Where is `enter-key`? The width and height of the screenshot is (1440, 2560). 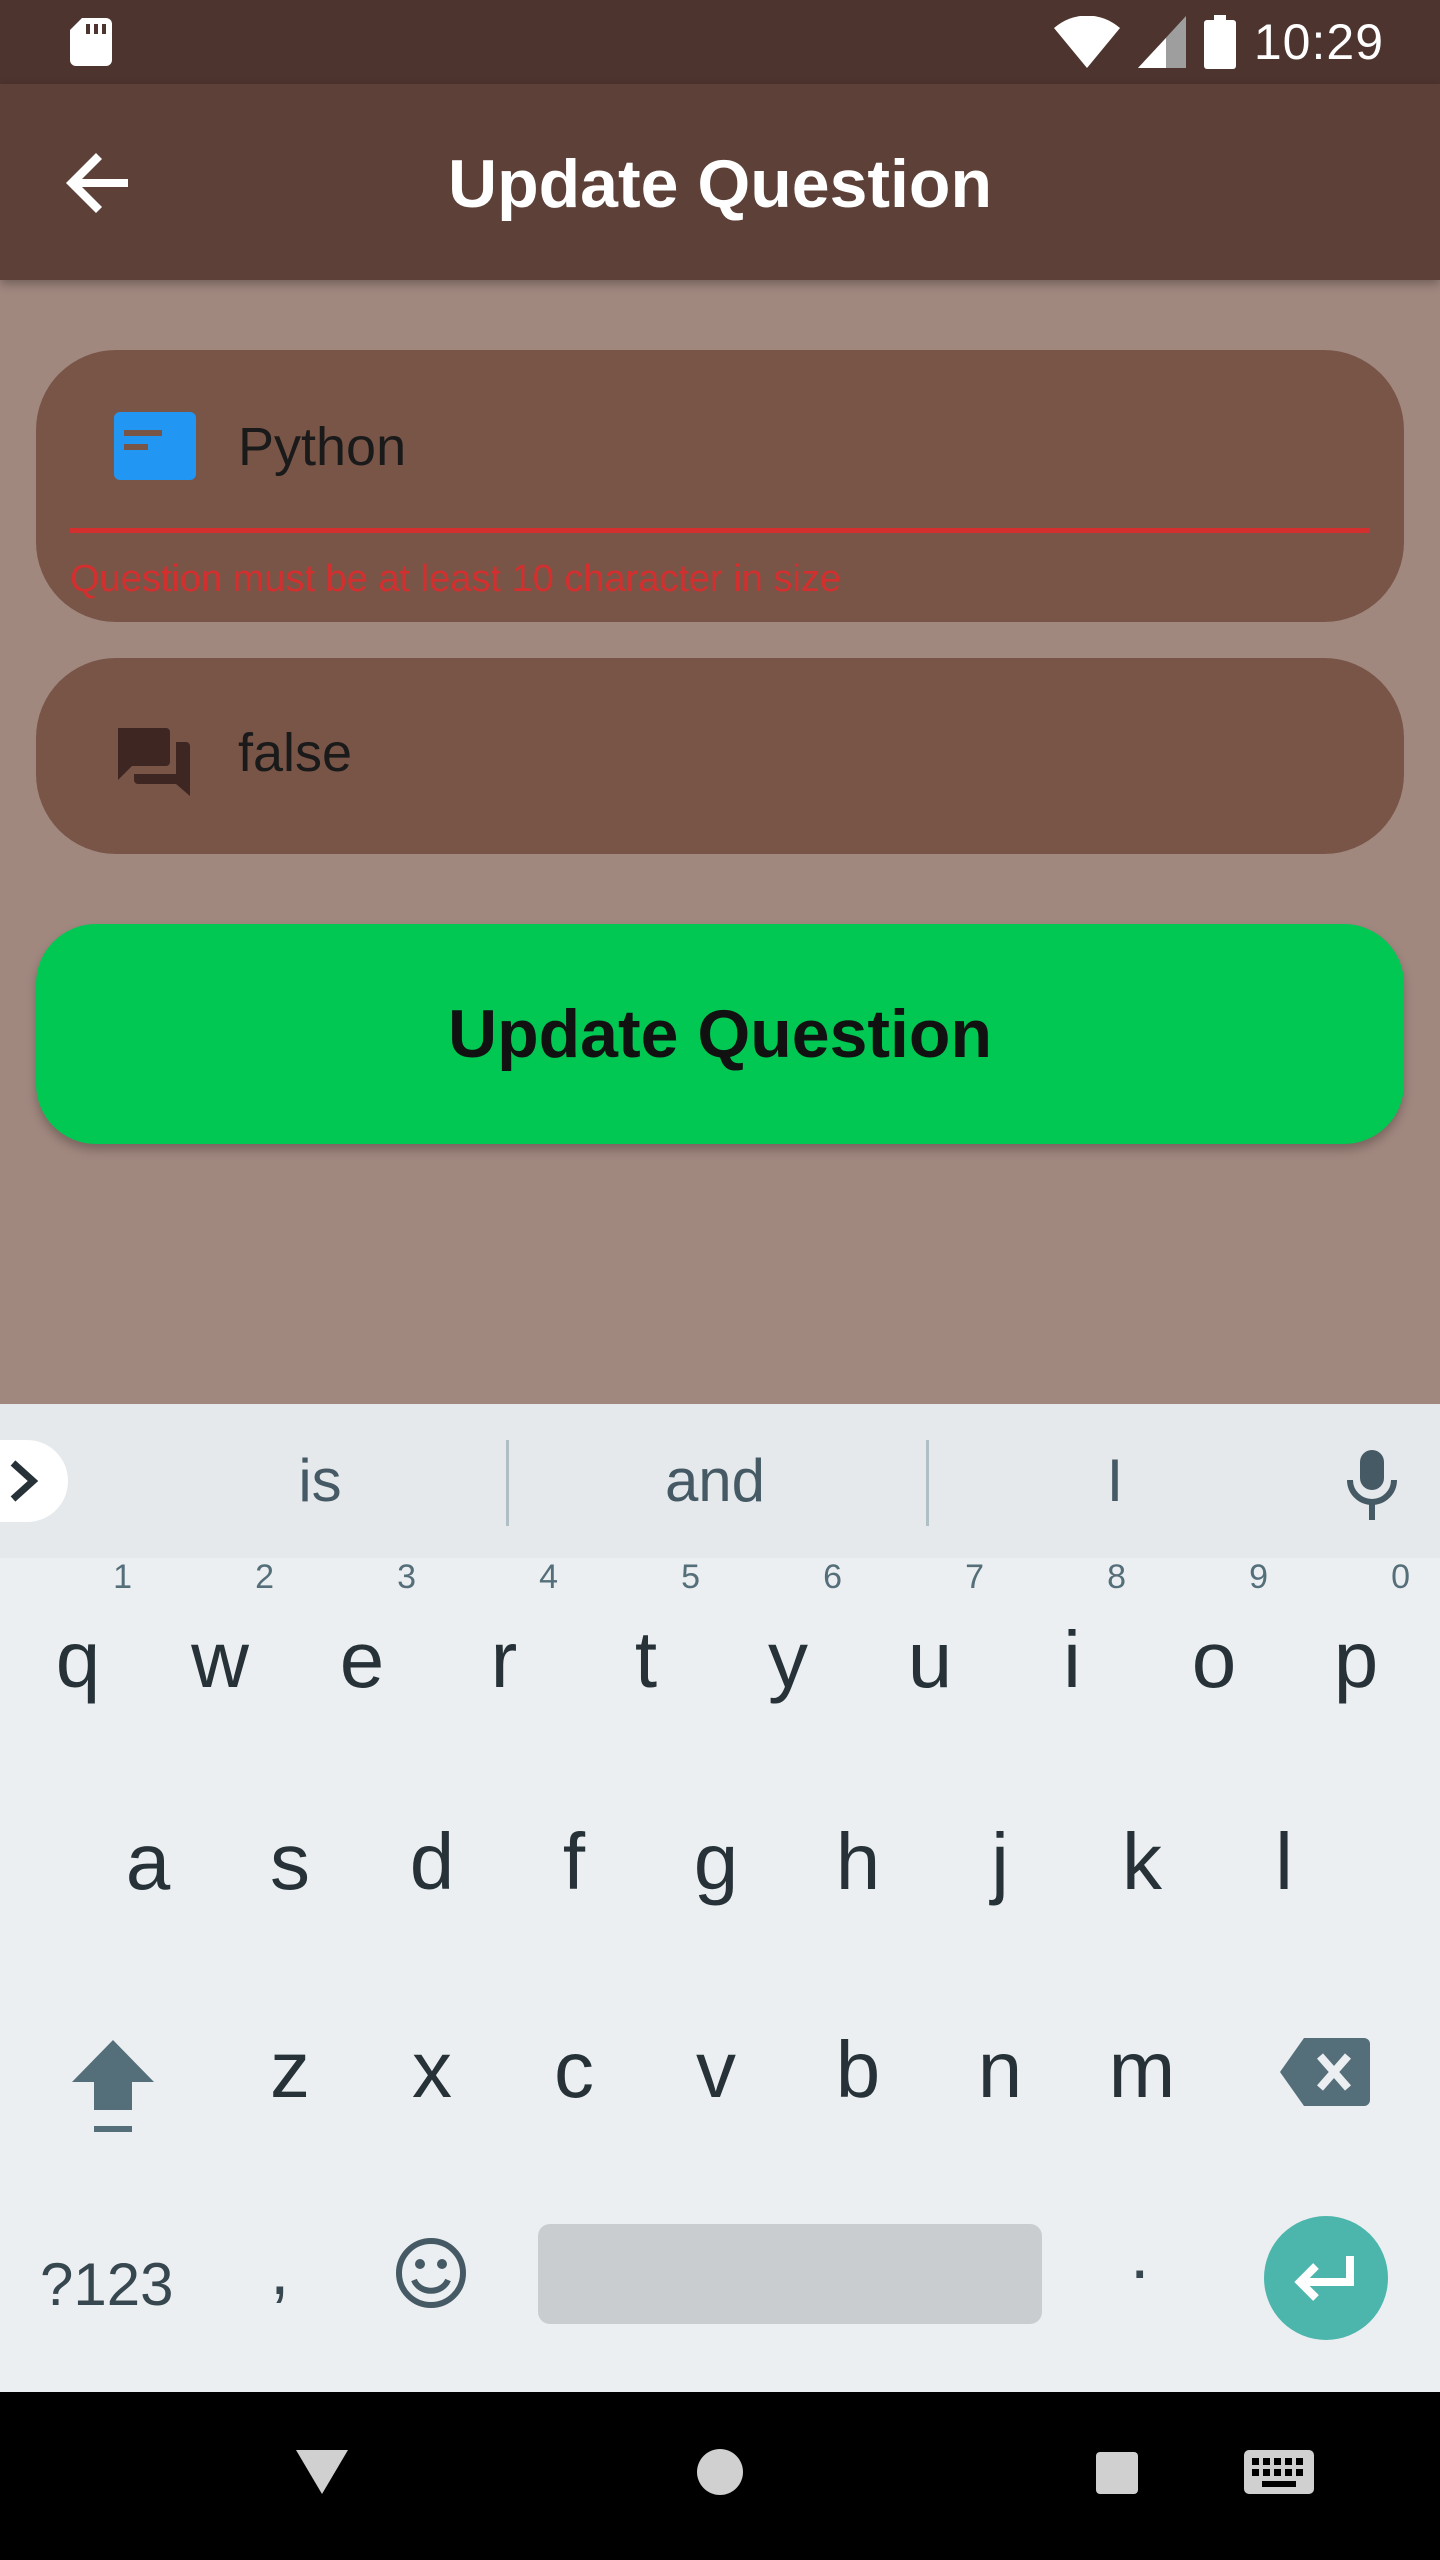
enter-key is located at coordinates (1326, 2278).